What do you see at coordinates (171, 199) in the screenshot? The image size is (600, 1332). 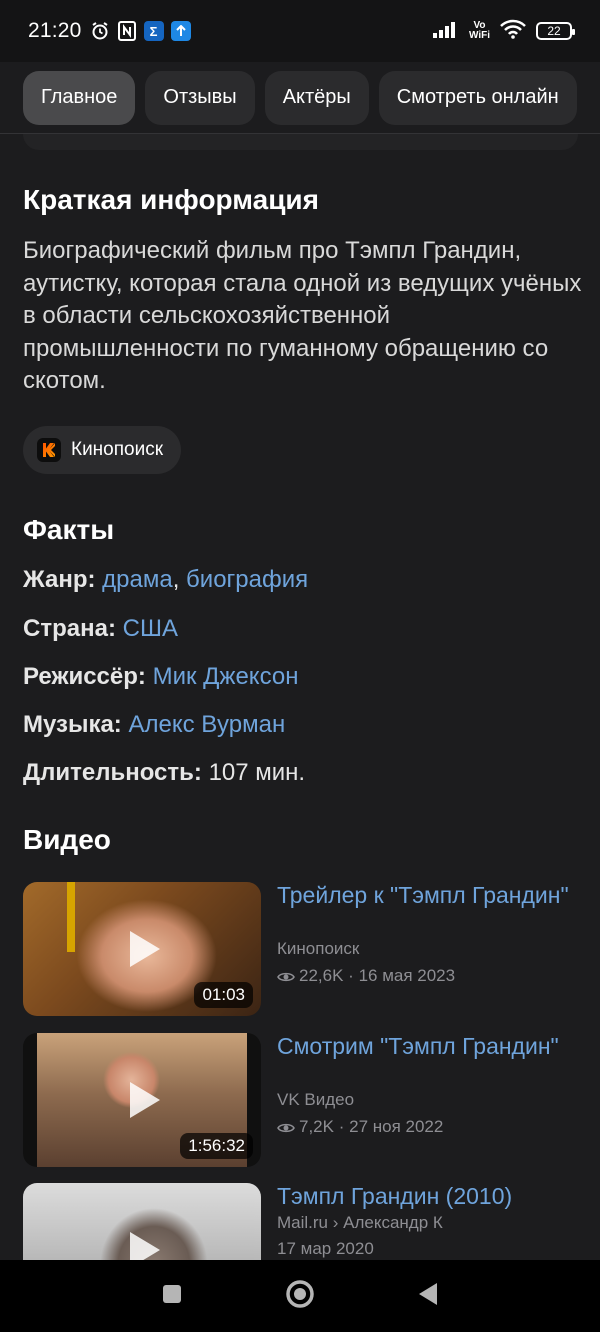 I see `summary-title: Краткая информация` at bounding box center [171, 199].